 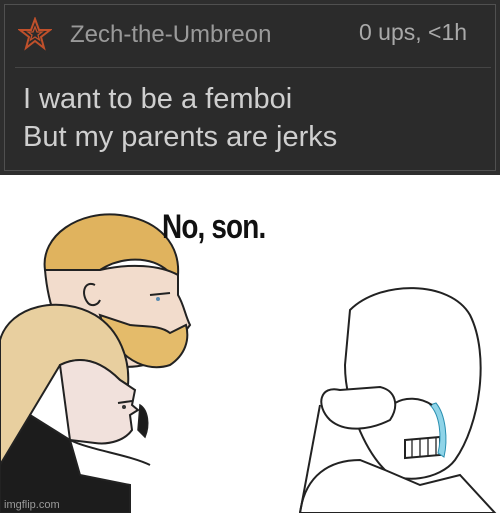 I want to click on imgflip-watermark: imgflip.com, so click(x=32, y=505).